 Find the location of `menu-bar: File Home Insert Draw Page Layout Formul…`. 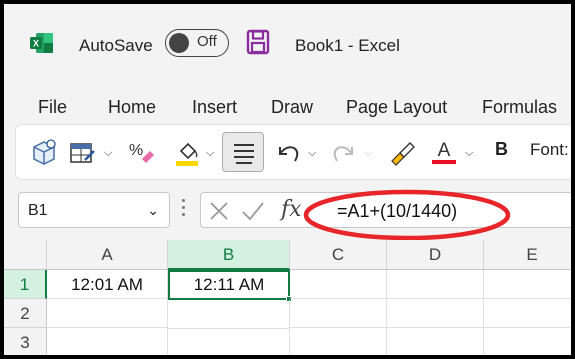

menu-bar: File Home Insert Draw Page Layout Formul… is located at coordinates (287, 103).